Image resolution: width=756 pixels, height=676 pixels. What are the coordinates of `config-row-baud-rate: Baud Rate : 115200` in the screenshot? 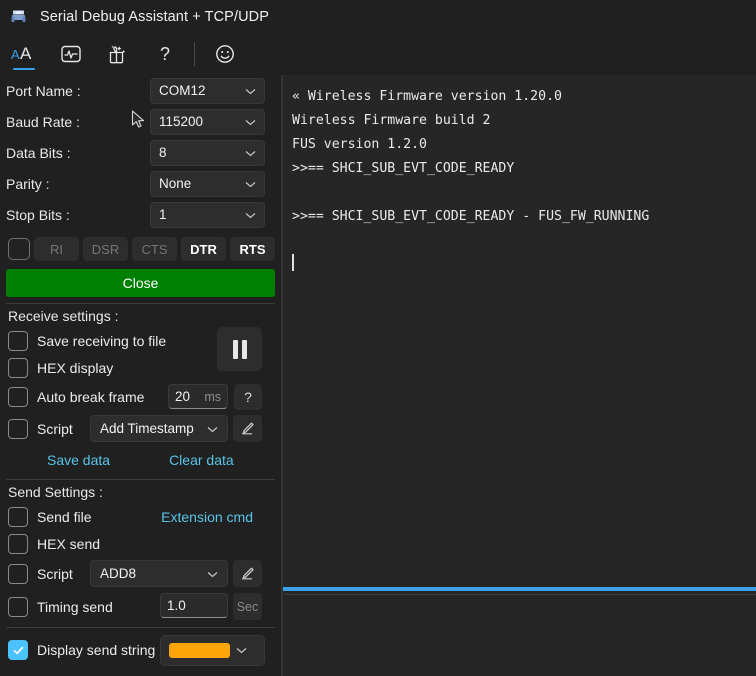 It's located at (140, 121).